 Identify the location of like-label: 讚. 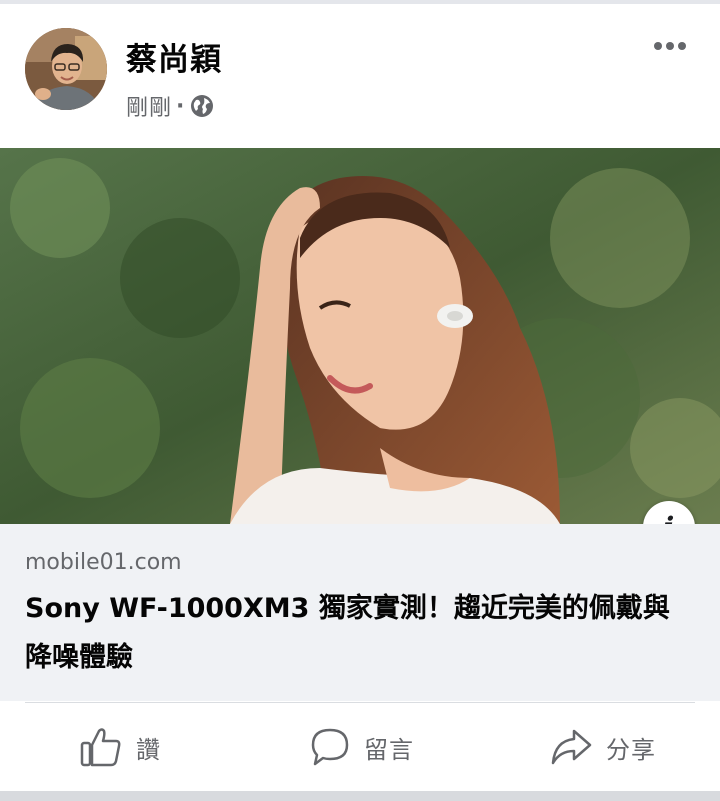
(148, 749).